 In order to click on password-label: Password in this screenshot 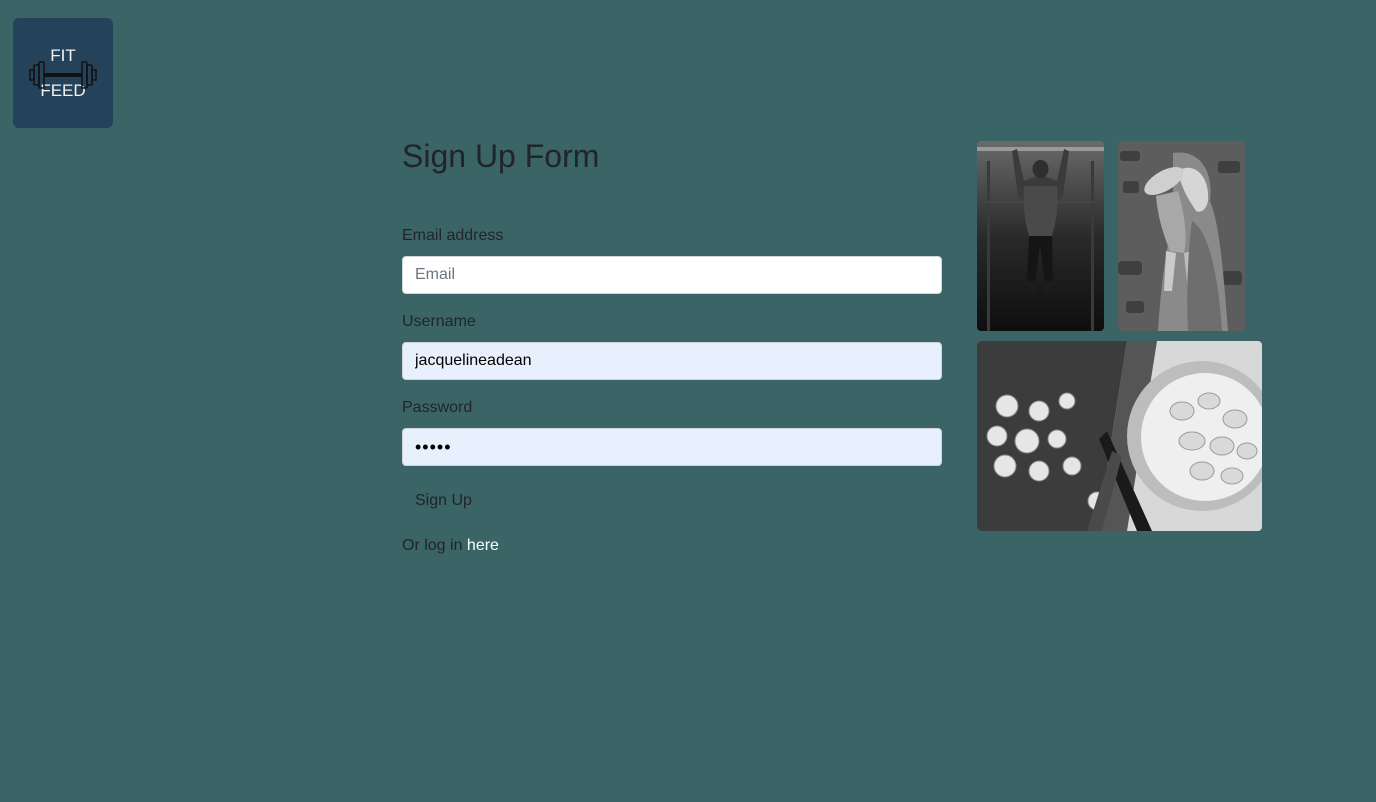, I will do `click(437, 407)`.